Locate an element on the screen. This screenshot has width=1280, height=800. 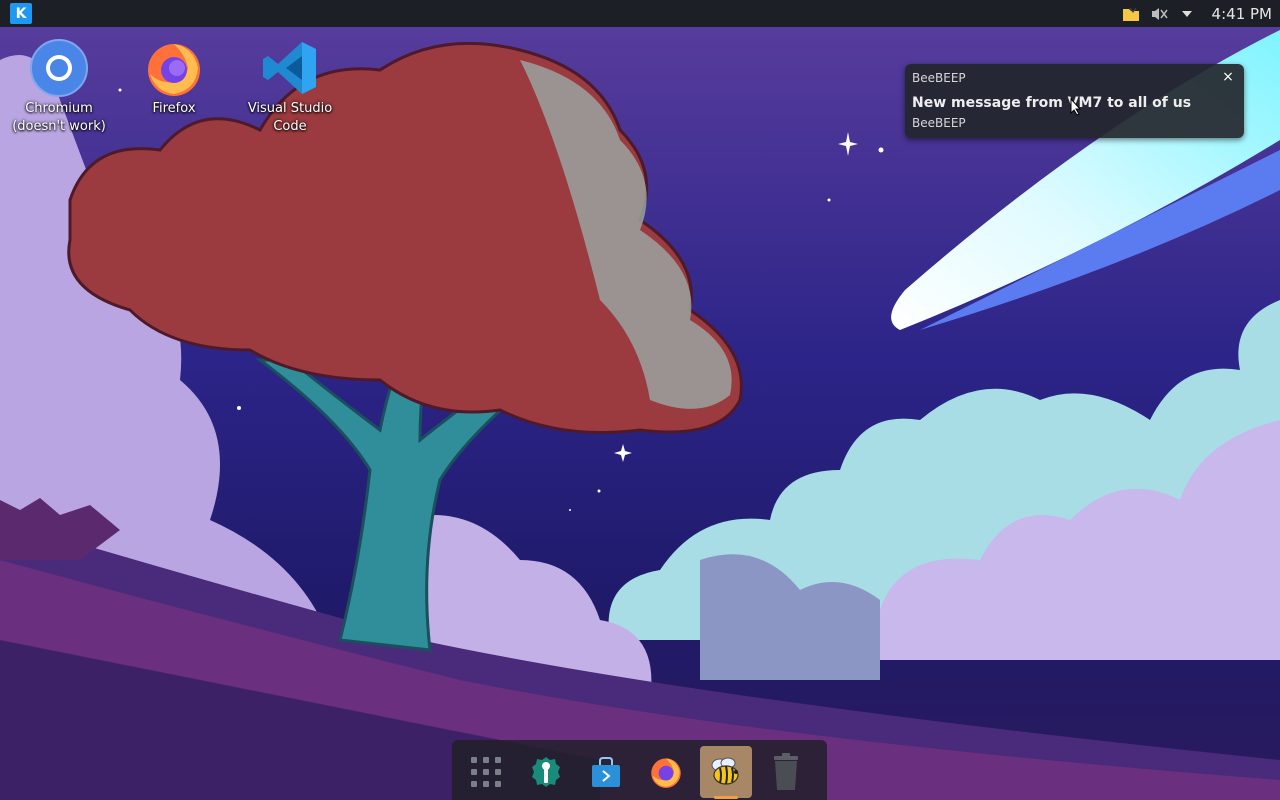
system-tray: 4:41 PM is located at coordinates (1200, 13).